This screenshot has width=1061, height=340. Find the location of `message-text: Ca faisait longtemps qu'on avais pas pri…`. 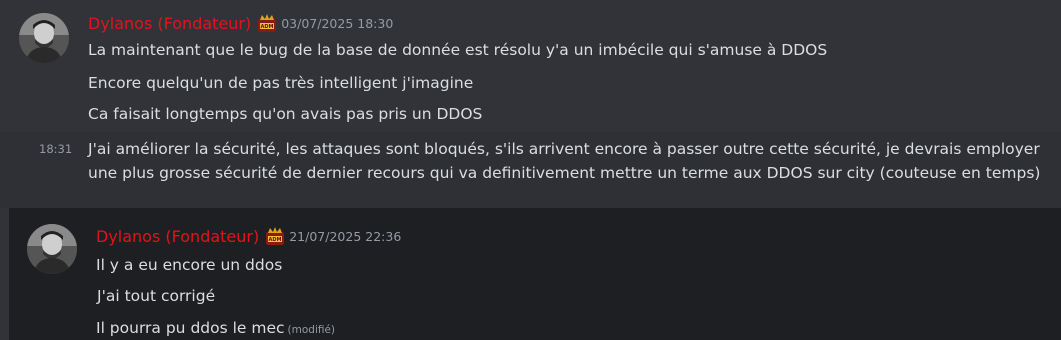

message-text: Ca faisait longtemps qu'on avais pas pri… is located at coordinates (285, 114).